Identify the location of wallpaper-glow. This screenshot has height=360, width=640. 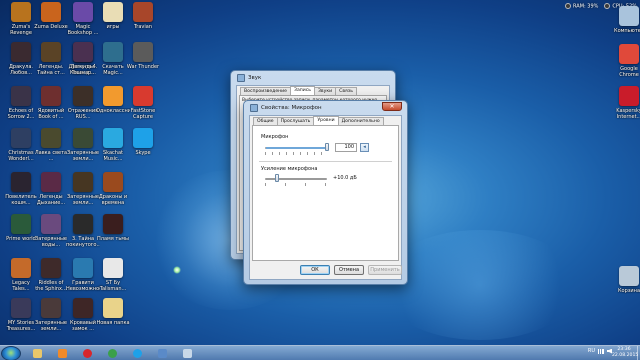
(480, 285).